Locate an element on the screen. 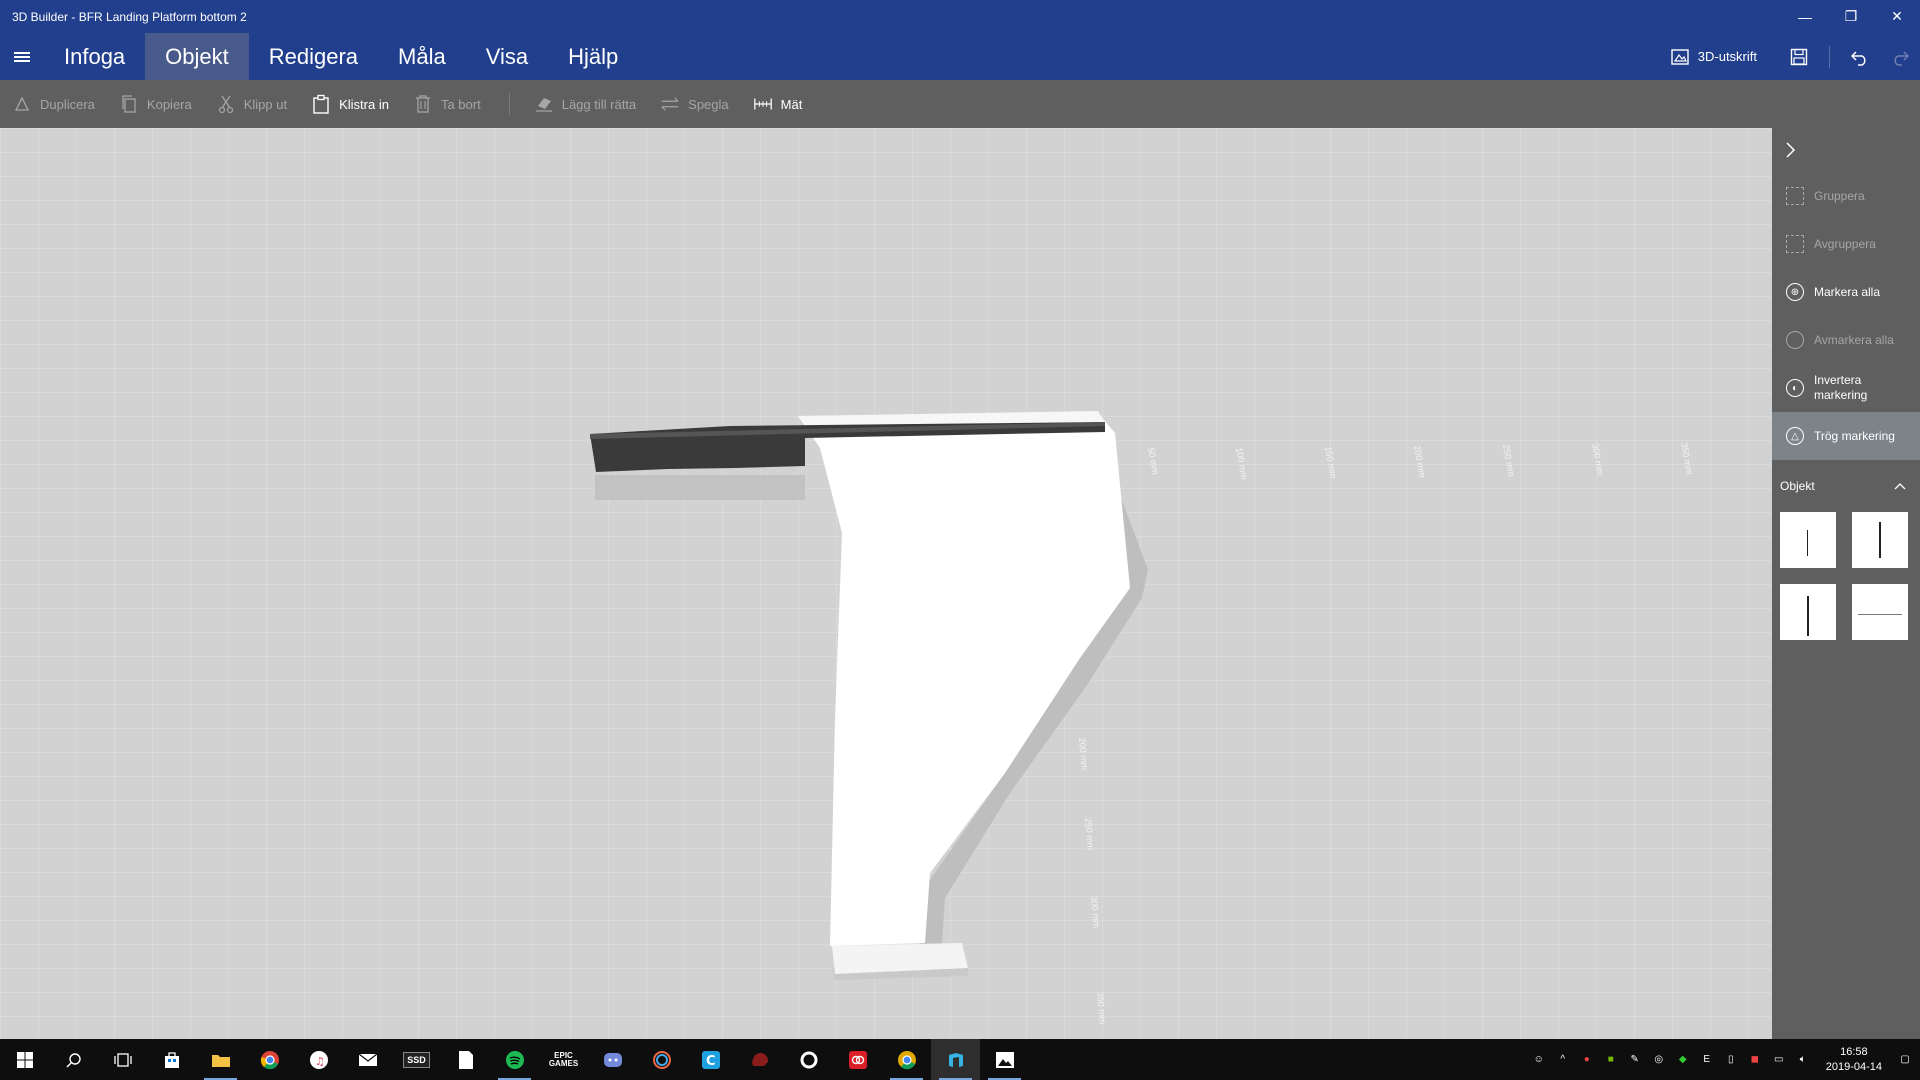 This screenshot has width=1920, height=1080. chrome-canary-app is located at coordinates (906, 1059).